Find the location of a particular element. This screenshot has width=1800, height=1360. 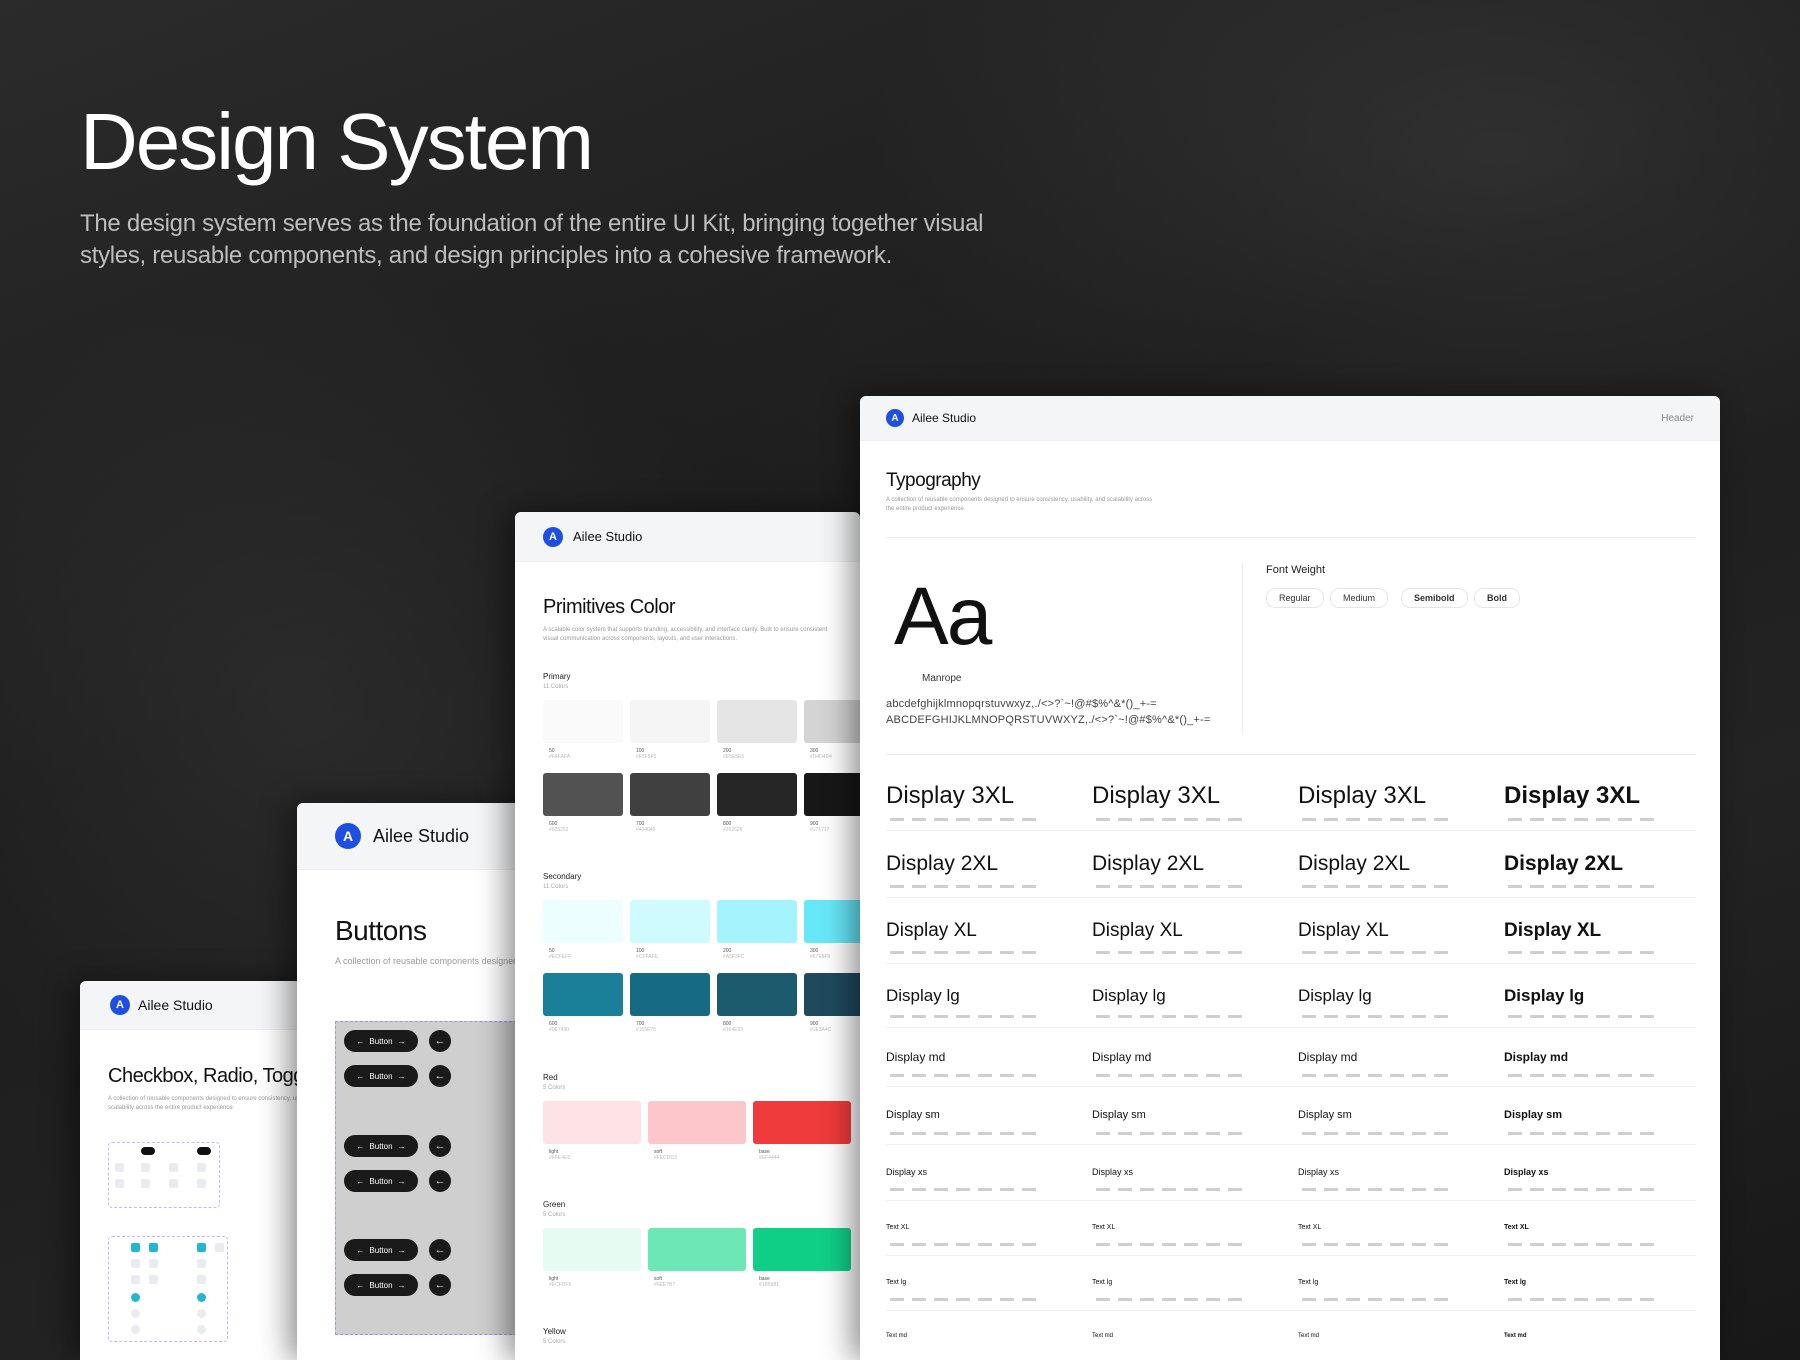

page-title: Design System is located at coordinates (337, 141).